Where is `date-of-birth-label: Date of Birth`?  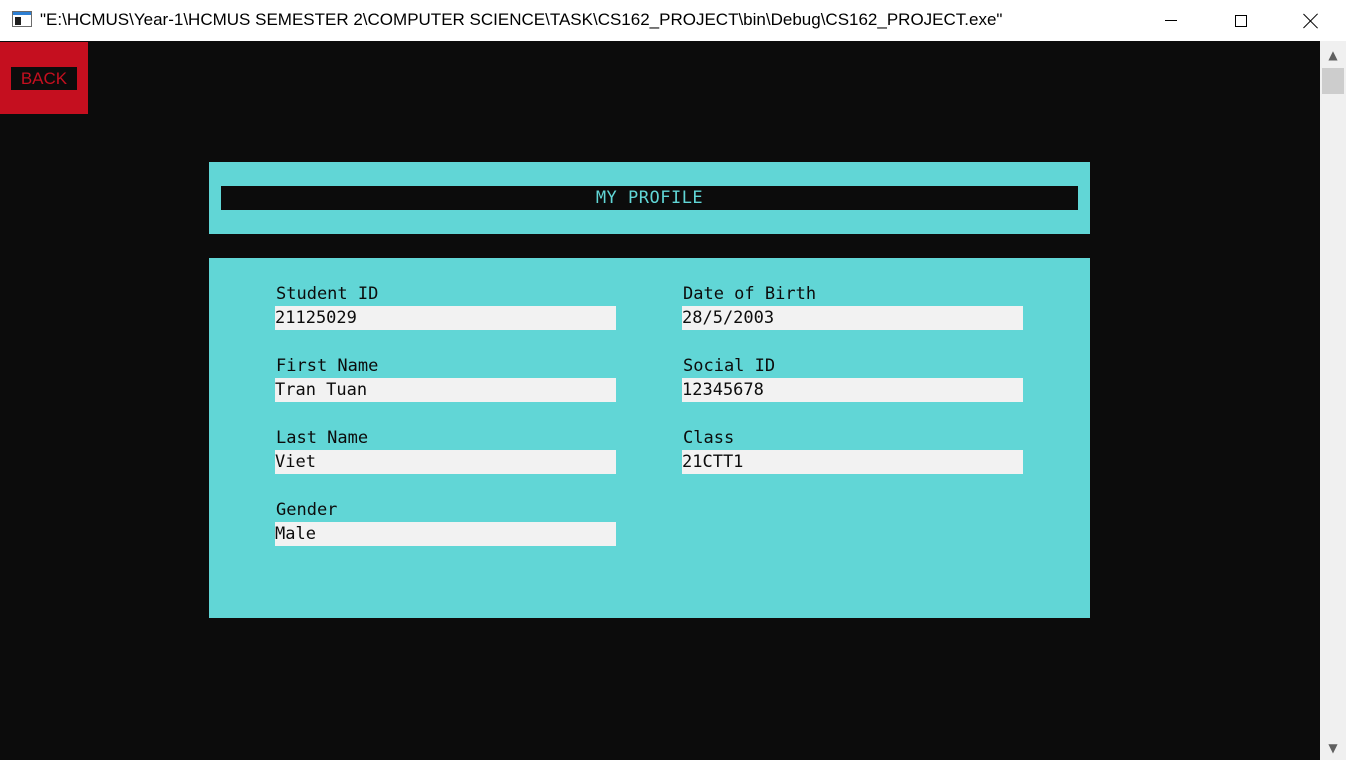
date-of-birth-label: Date of Birth is located at coordinates (750, 294).